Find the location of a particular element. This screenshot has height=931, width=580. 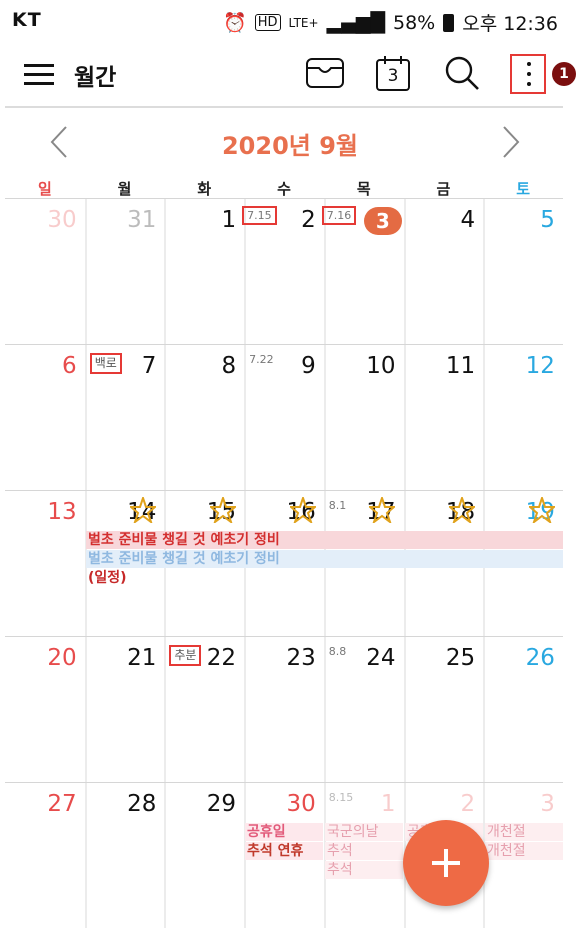

day-number: 3 is located at coordinates (547, 804).